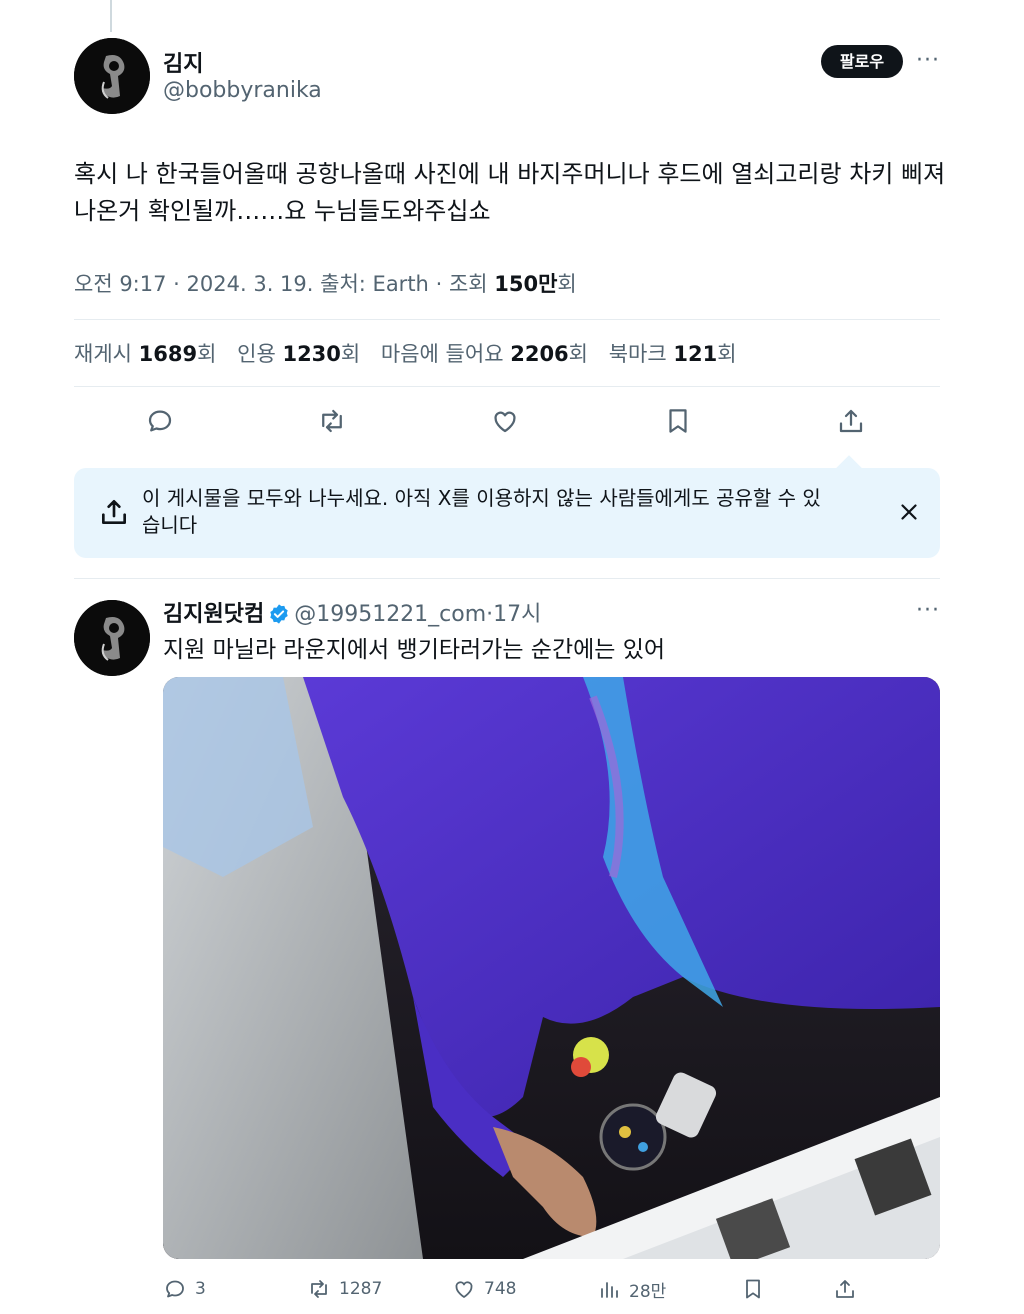 This screenshot has width=1024, height=1314. Describe the element at coordinates (695, 354) in the screenshot. I see `stat-value: 121` at that location.